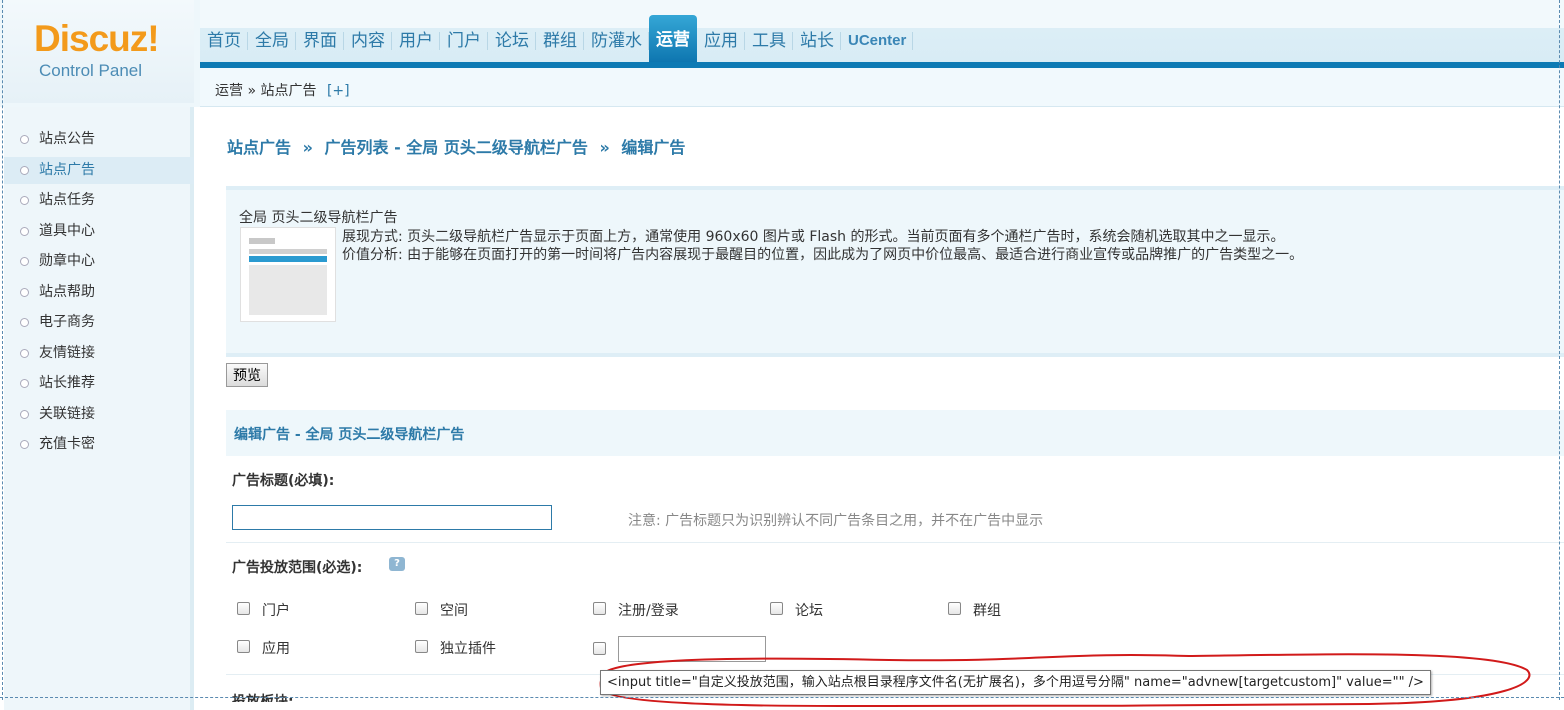 The height and width of the screenshot is (710, 1564). Describe the element at coordinates (882, 87) in the screenshot. I see `breadcrumb-bar: 运营 » 站点广告 [+]` at that location.